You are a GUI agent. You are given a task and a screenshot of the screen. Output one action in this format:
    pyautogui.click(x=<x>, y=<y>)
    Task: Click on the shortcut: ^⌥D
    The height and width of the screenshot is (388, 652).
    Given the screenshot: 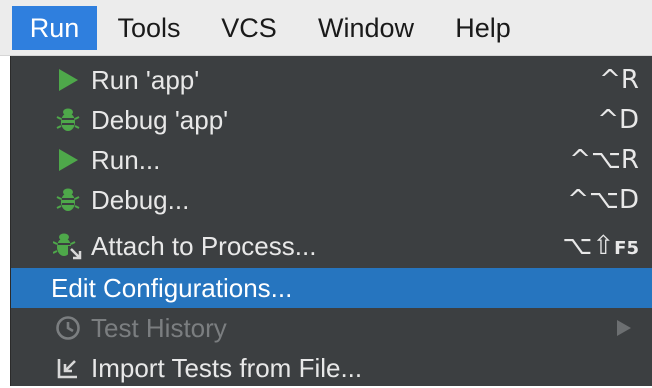 What is the action you would take?
    pyautogui.click(x=603, y=200)
    